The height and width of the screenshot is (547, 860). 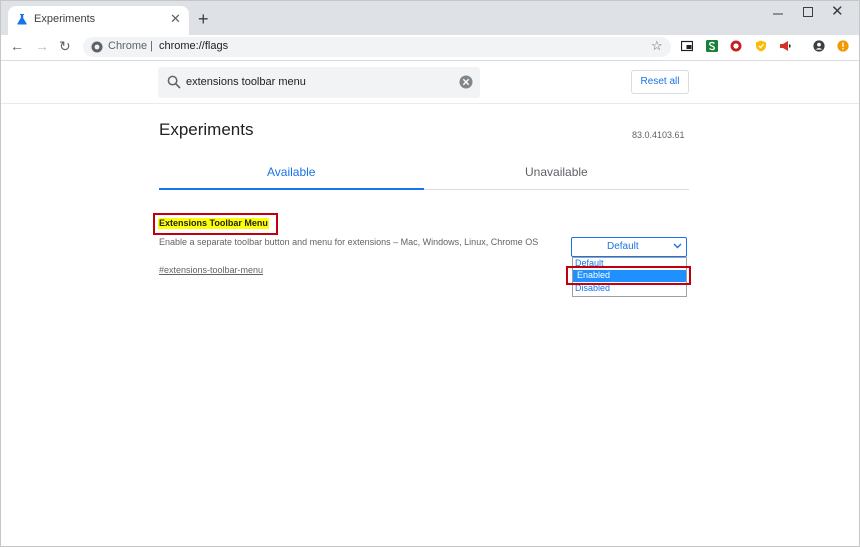 I want to click on tab-unavailable: Unavailable, so click(x=556, y=172).